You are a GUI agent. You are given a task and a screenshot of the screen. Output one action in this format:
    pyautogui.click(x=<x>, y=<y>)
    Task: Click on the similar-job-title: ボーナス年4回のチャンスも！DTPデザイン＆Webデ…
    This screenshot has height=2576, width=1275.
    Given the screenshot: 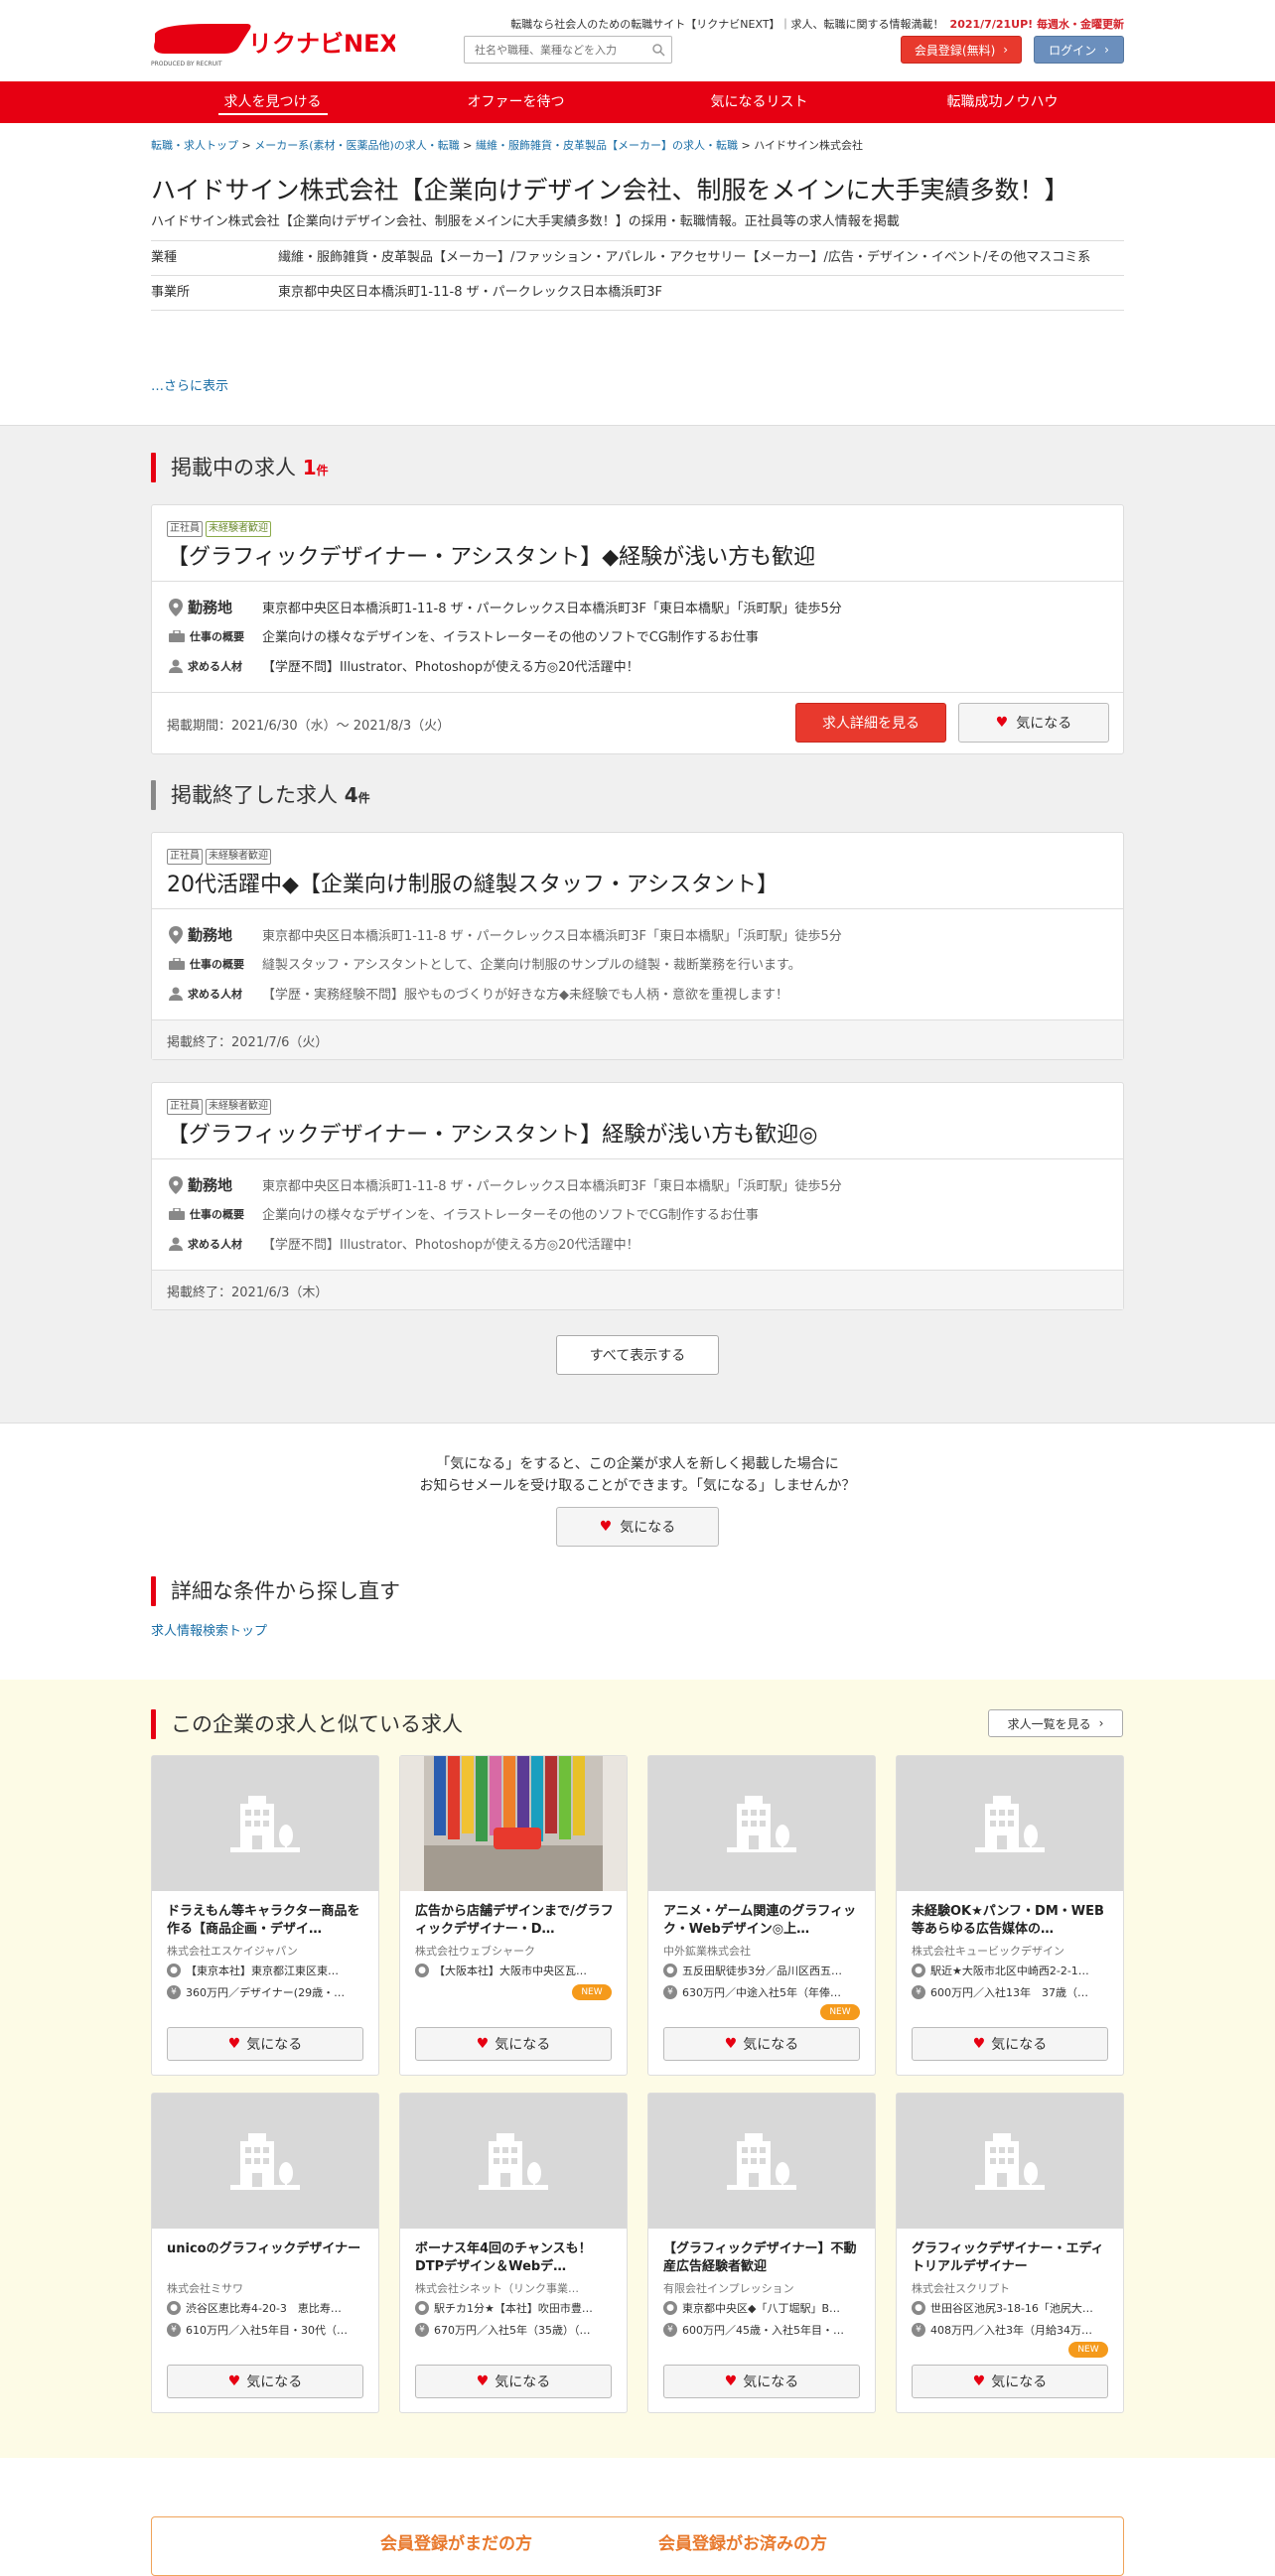 What is the action you would take?
    pyautogui.click(x=514, y=2258)
    